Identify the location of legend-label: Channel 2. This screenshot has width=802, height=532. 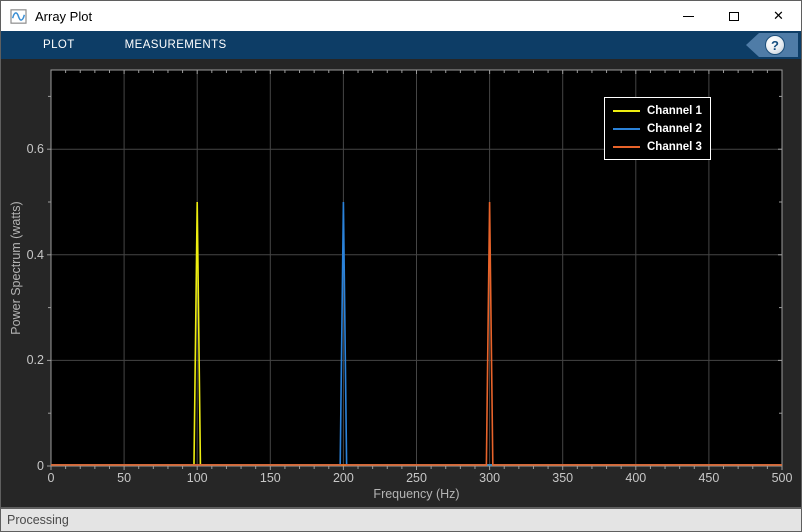
(674, 128).